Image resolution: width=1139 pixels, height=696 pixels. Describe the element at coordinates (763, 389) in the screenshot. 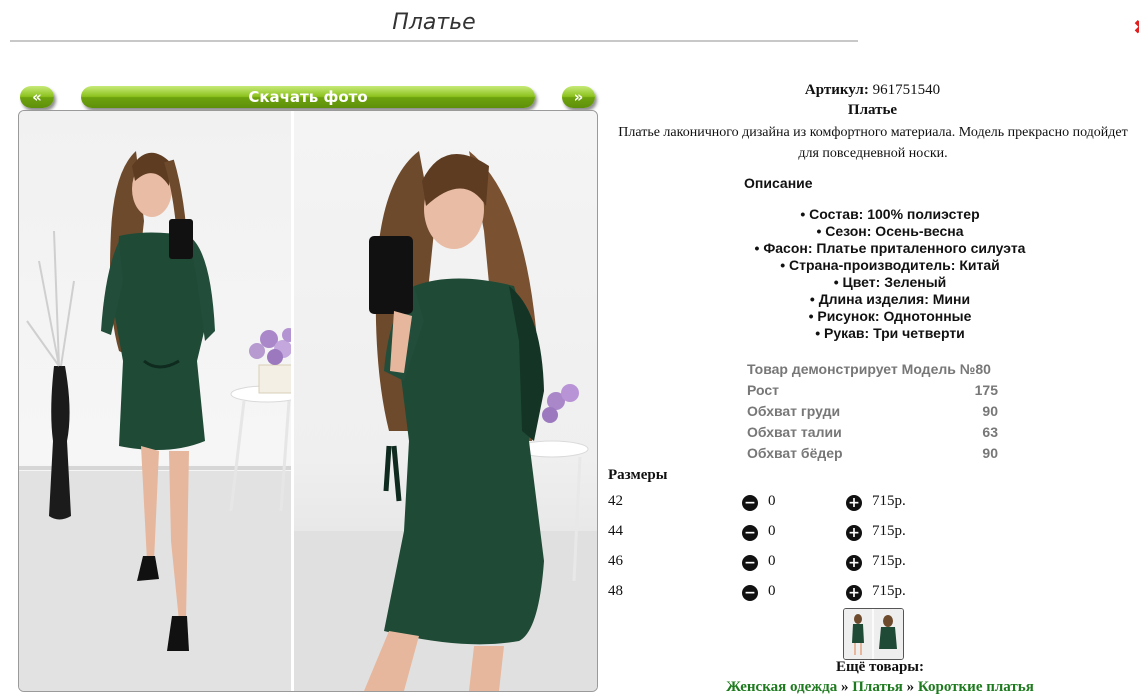

I see `measurement-label: Рост` at that location.